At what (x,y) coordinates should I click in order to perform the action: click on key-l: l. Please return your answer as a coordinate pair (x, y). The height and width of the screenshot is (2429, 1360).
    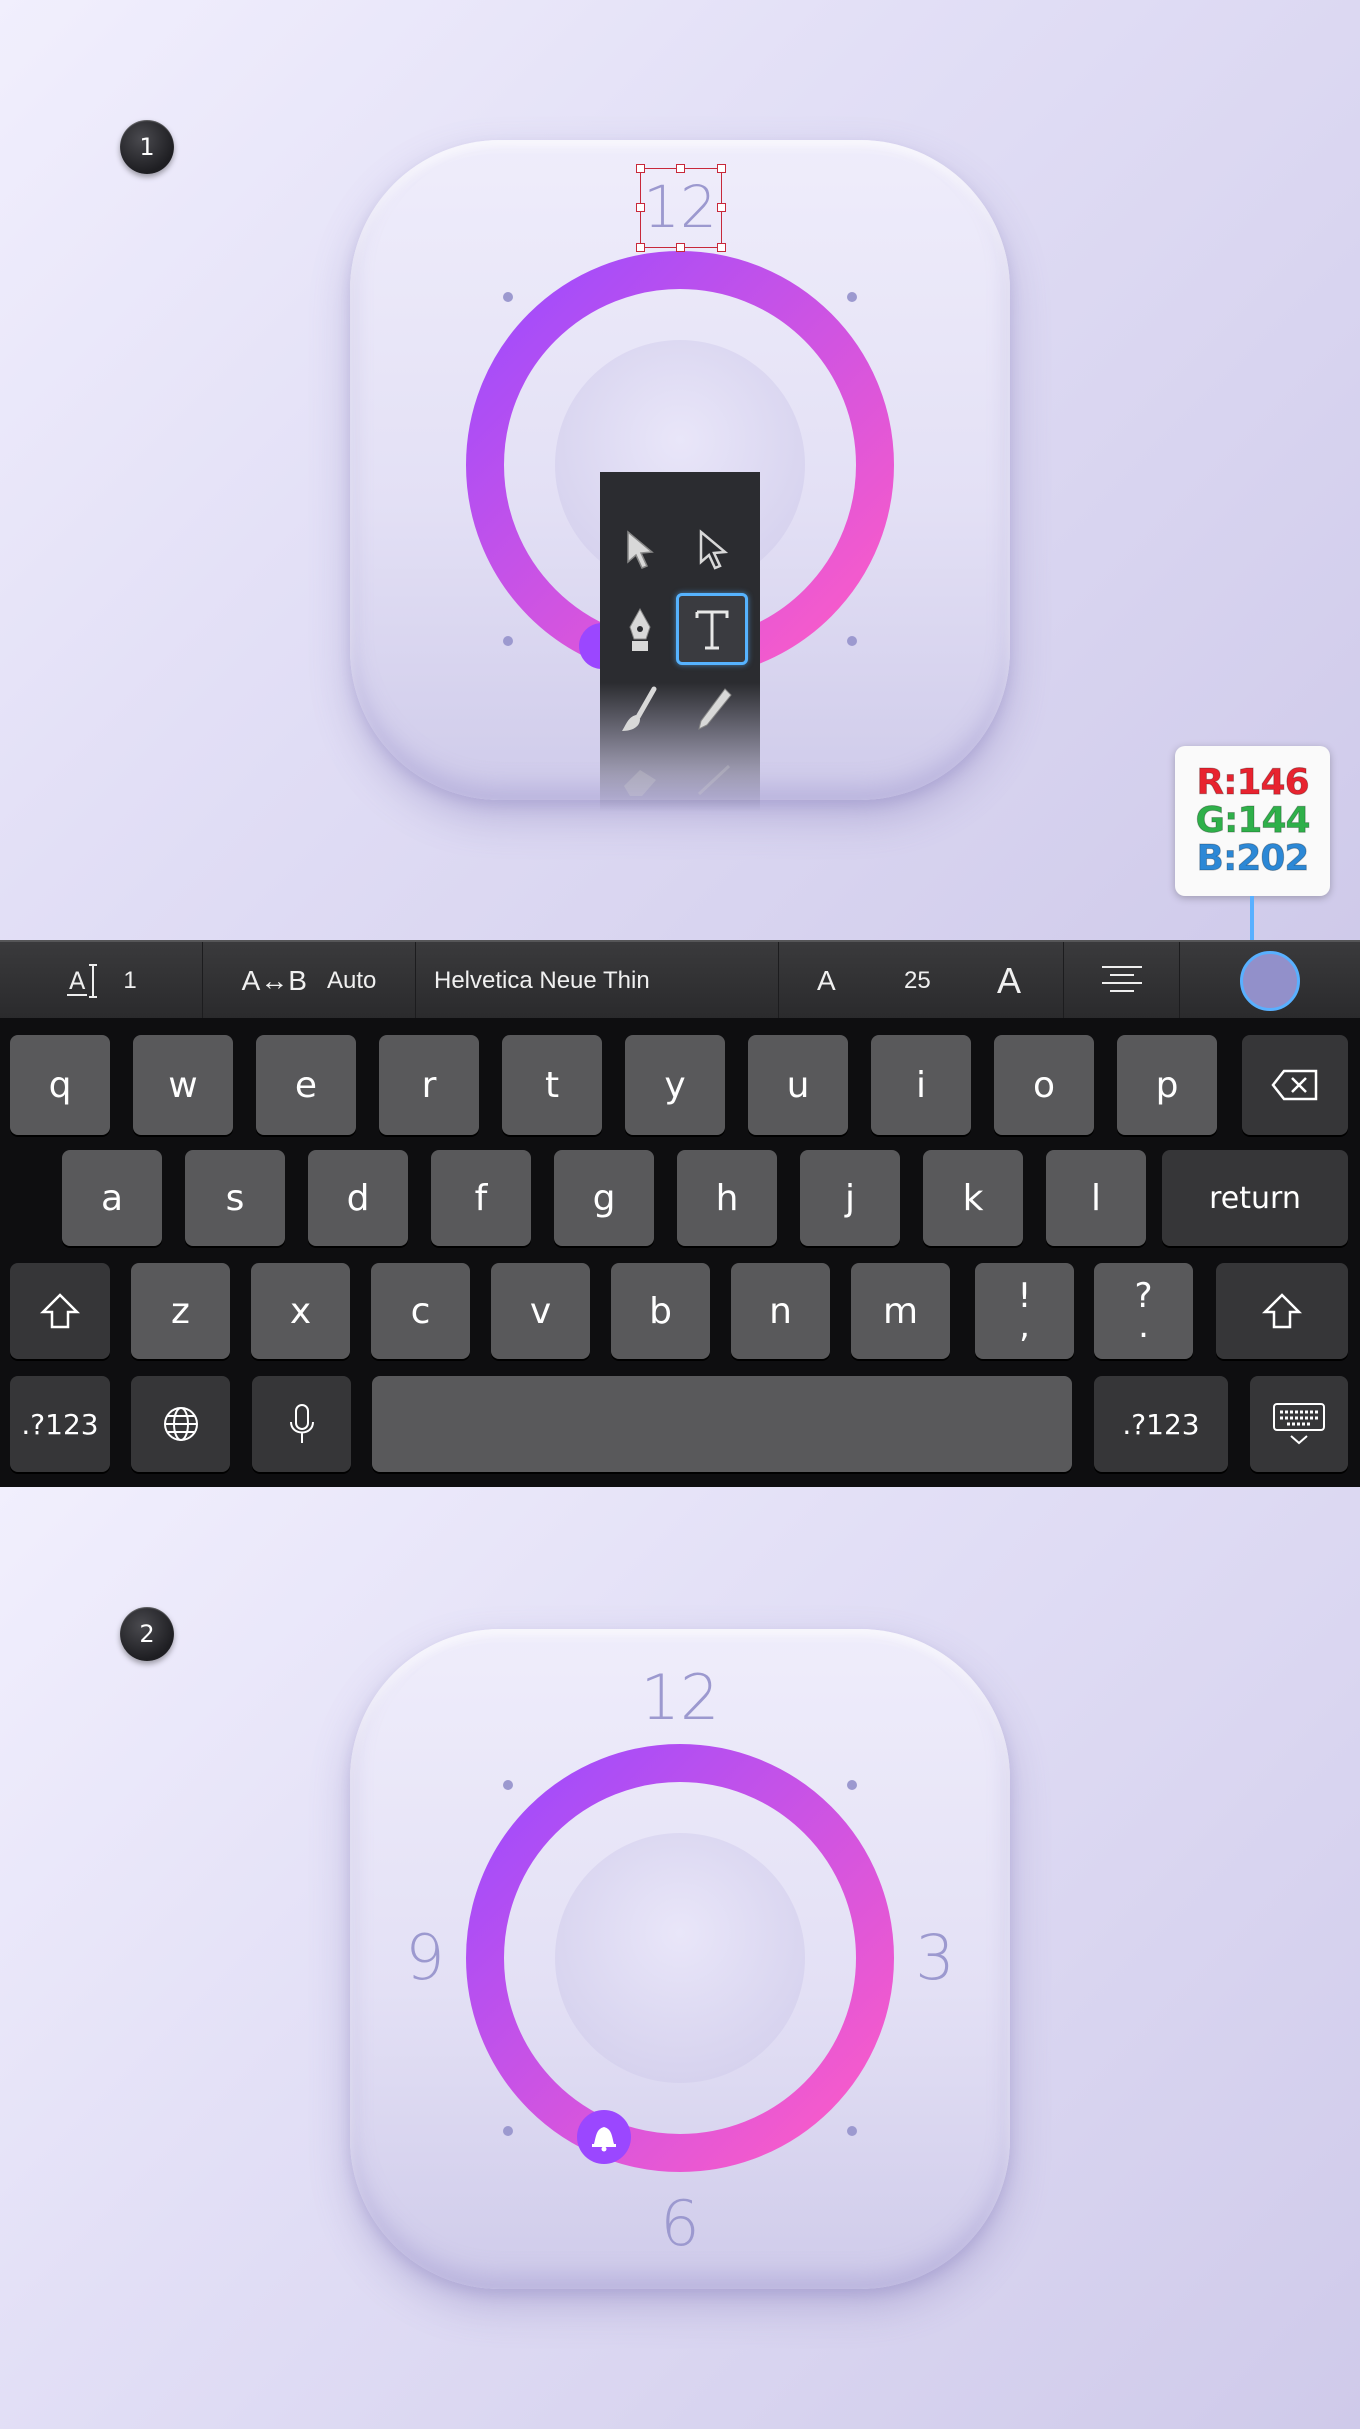
    Looking at the image, I should click on (1096, 1198).